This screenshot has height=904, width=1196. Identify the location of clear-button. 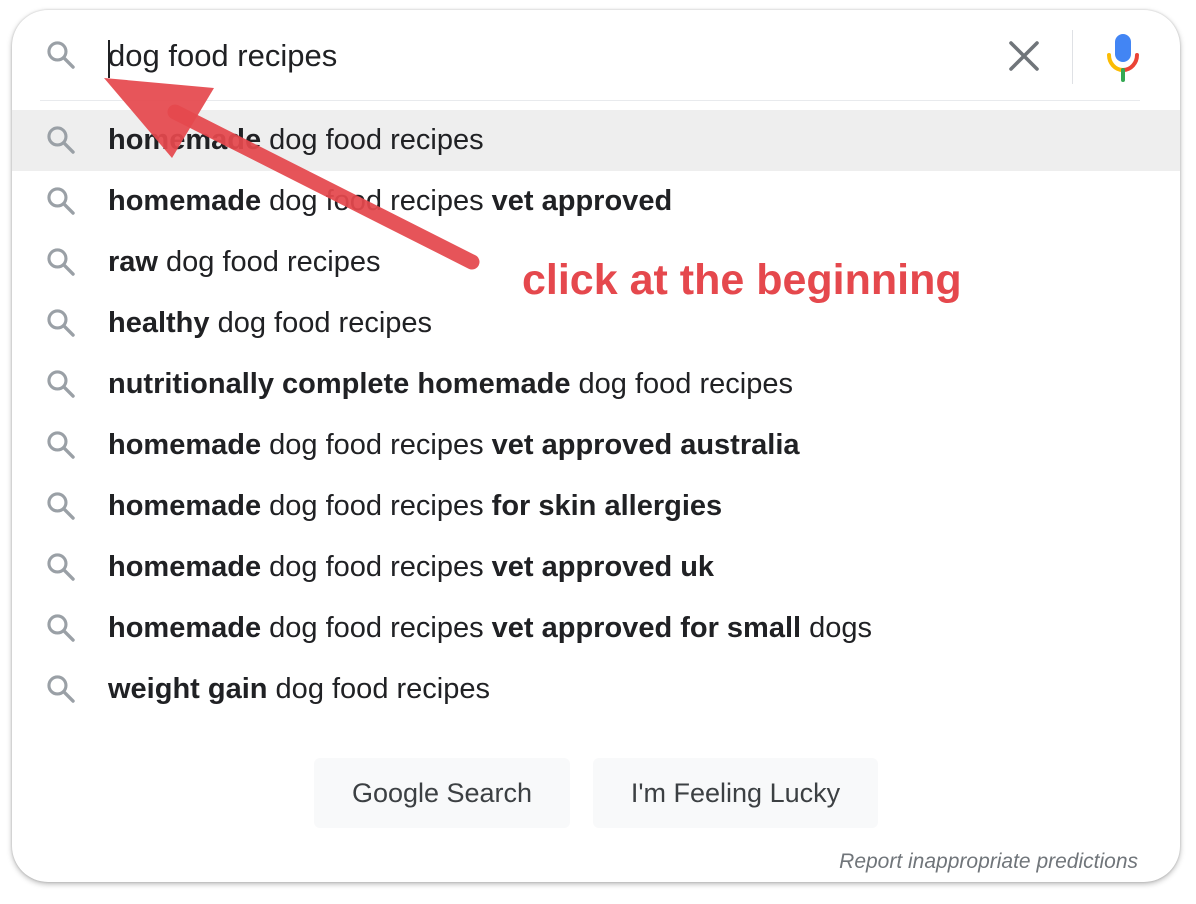
(1024, 56).